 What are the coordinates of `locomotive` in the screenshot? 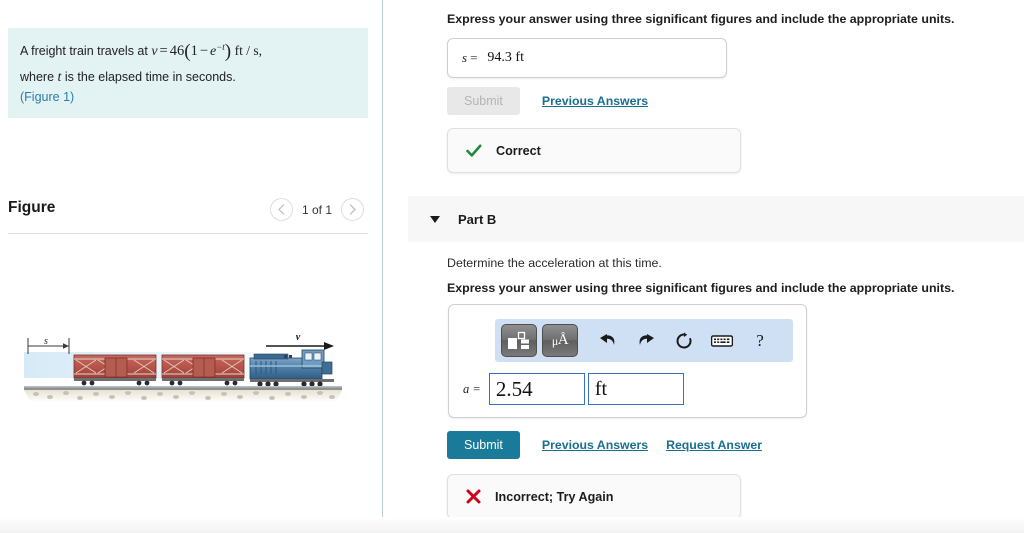 It's located at (291, 368).